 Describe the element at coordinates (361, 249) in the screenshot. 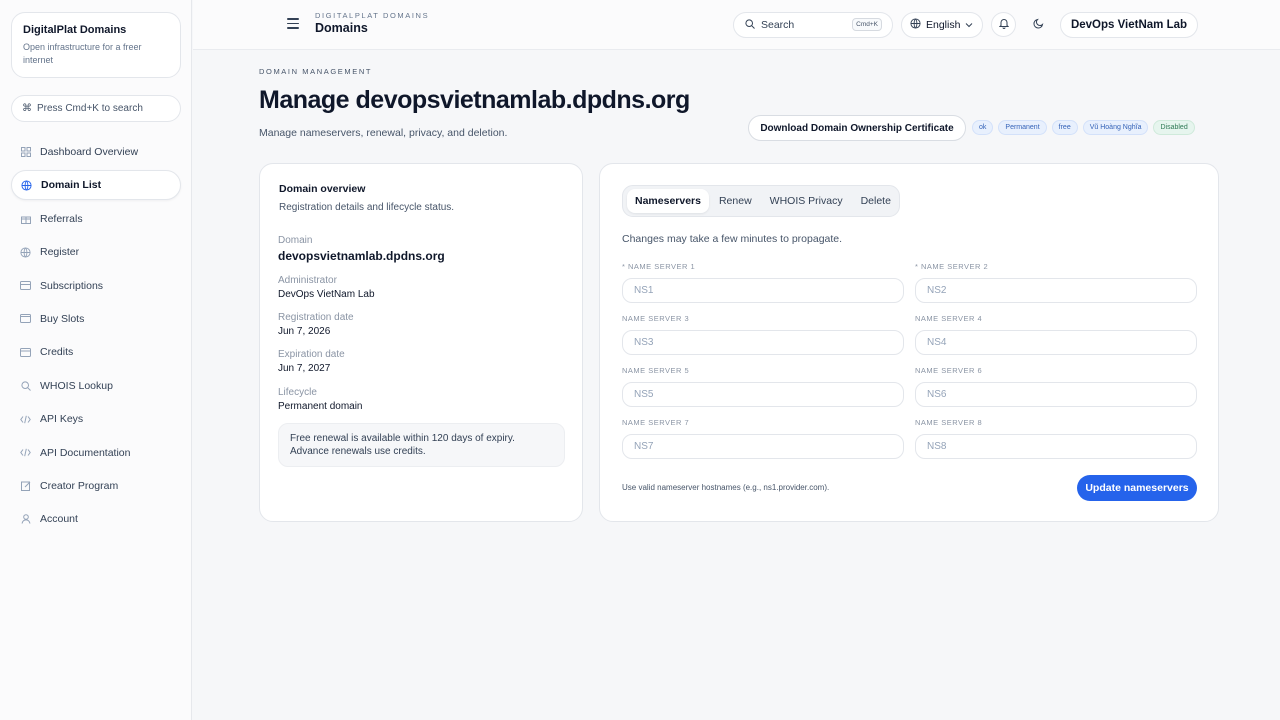

I see `overview-field-domain: Domain devopsvietnamlab.dpdns.org` at that location.